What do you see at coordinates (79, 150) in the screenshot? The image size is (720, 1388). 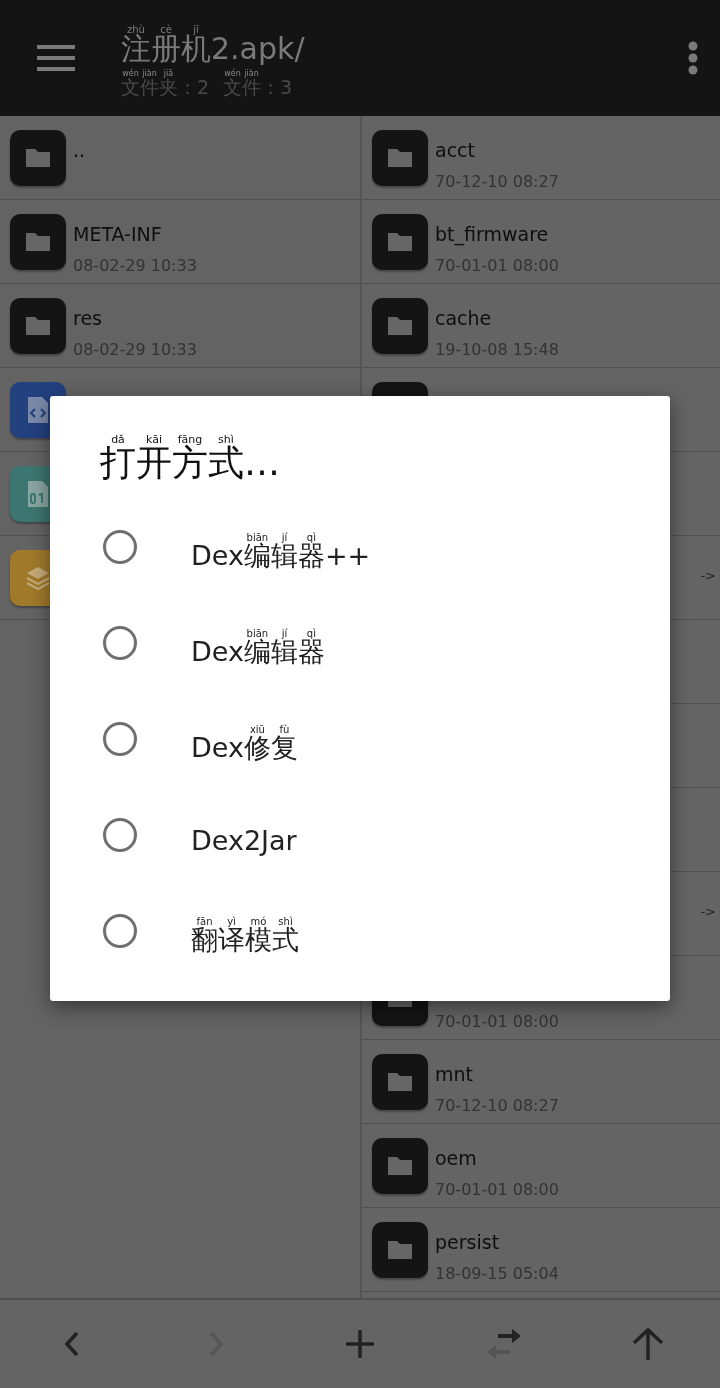 I see `file-name: ..` at bounding box center [79, 150].